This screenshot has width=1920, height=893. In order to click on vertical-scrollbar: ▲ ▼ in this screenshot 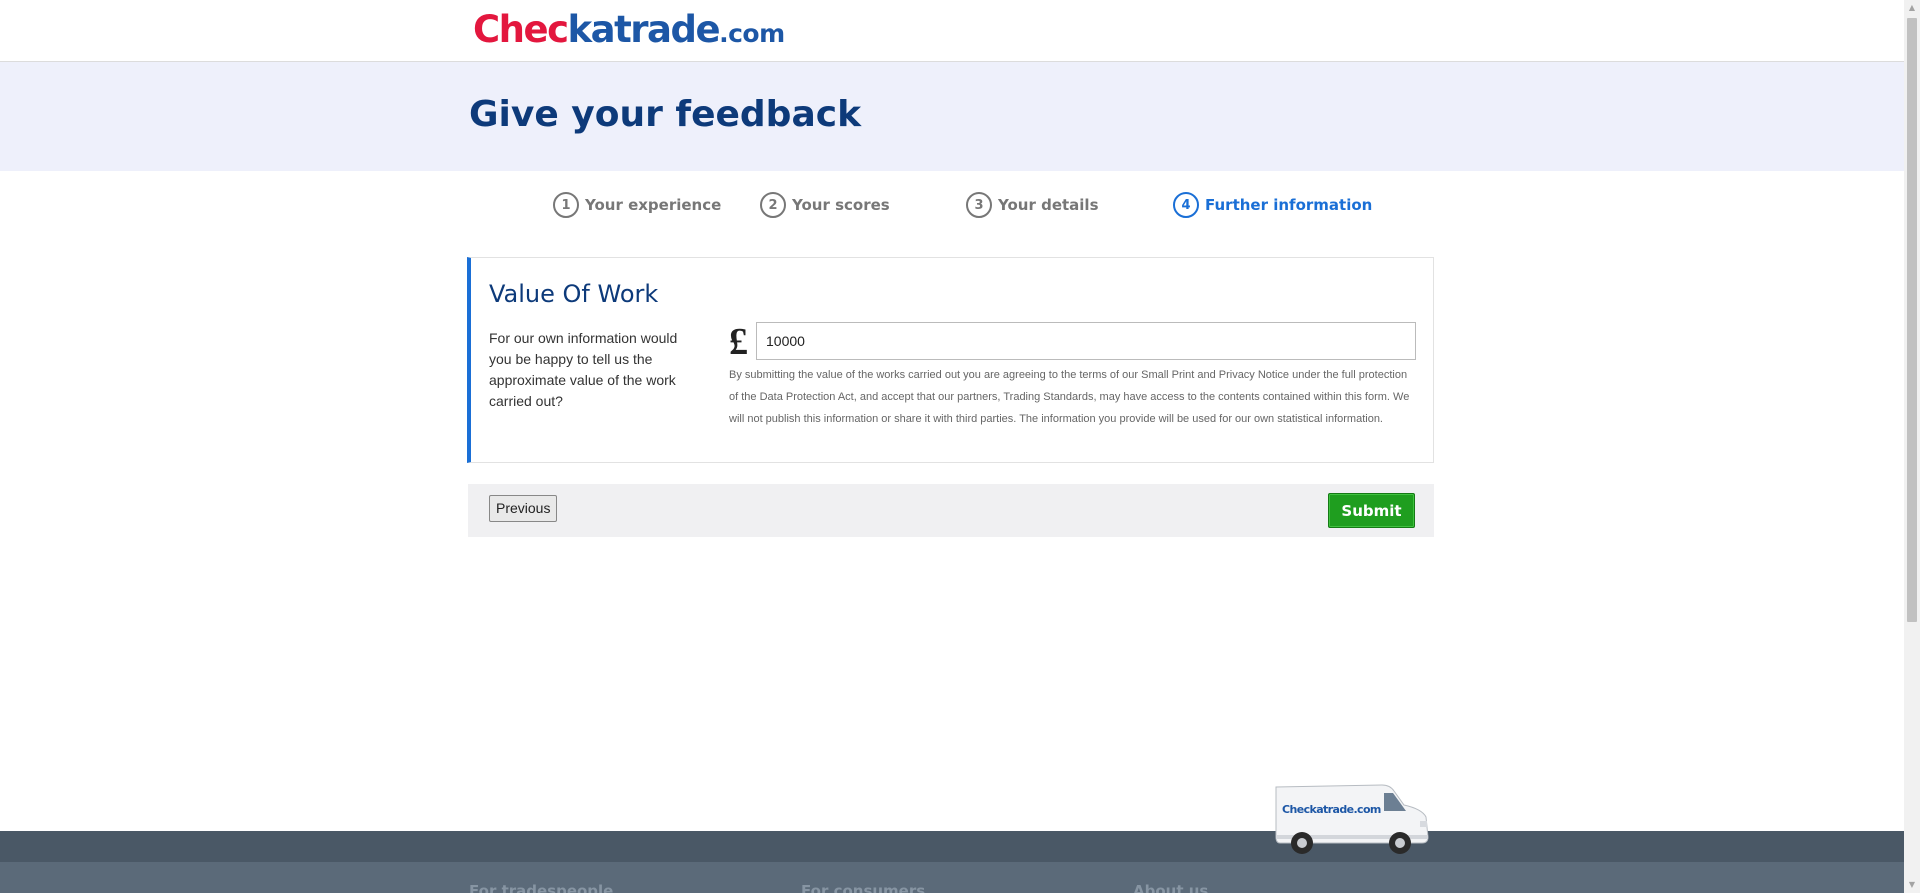, I will do `click(1912, 446)`.